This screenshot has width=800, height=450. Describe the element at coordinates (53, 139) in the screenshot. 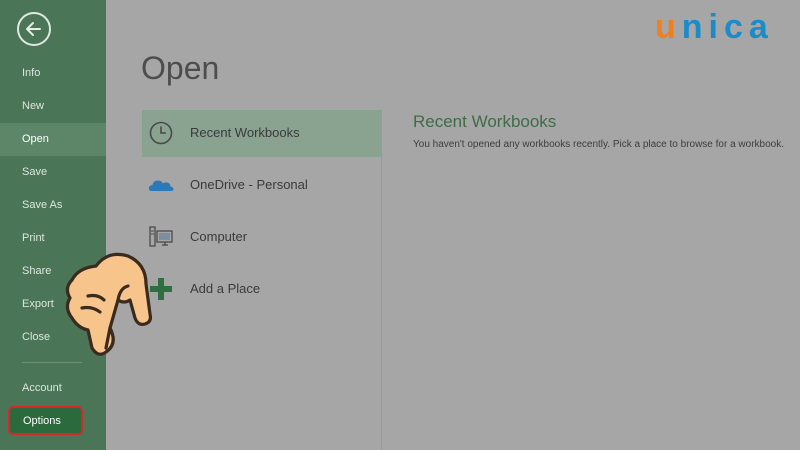

I see `nav-item-open: Open` at that location.